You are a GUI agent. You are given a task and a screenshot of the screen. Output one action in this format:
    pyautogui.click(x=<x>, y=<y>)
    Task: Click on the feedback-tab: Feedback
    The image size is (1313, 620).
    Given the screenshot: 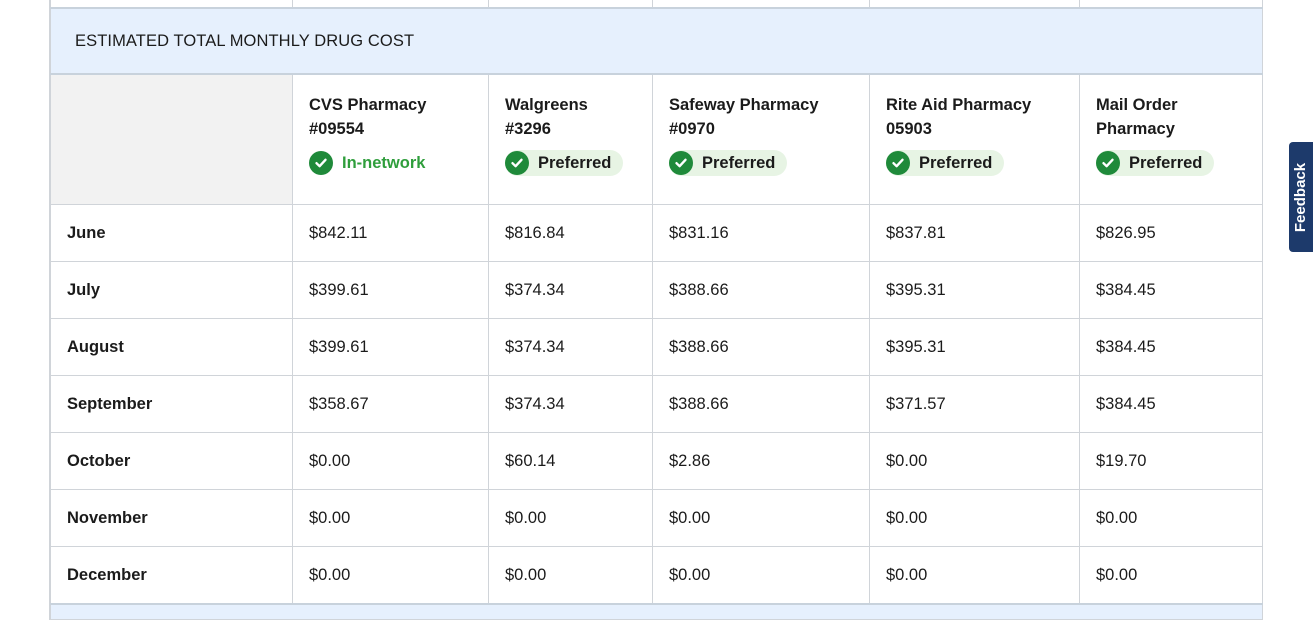 What is the action you would take?
    pyautogui.click(x=1301, y=197)
    